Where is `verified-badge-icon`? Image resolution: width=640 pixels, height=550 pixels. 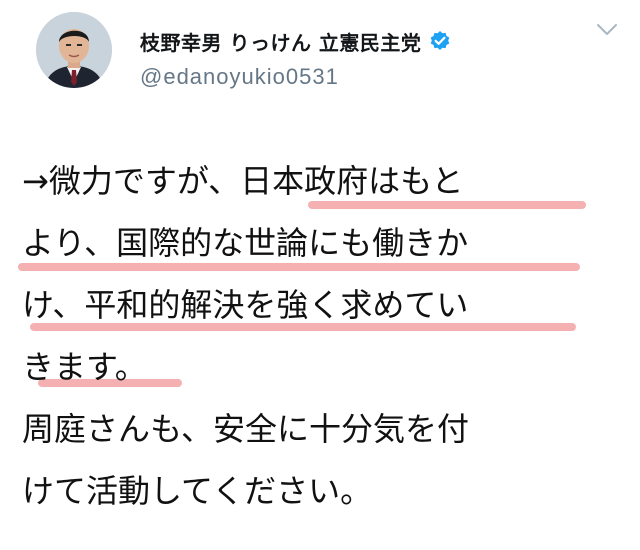
verified-badge-icon is located at coordinates (440, 41).